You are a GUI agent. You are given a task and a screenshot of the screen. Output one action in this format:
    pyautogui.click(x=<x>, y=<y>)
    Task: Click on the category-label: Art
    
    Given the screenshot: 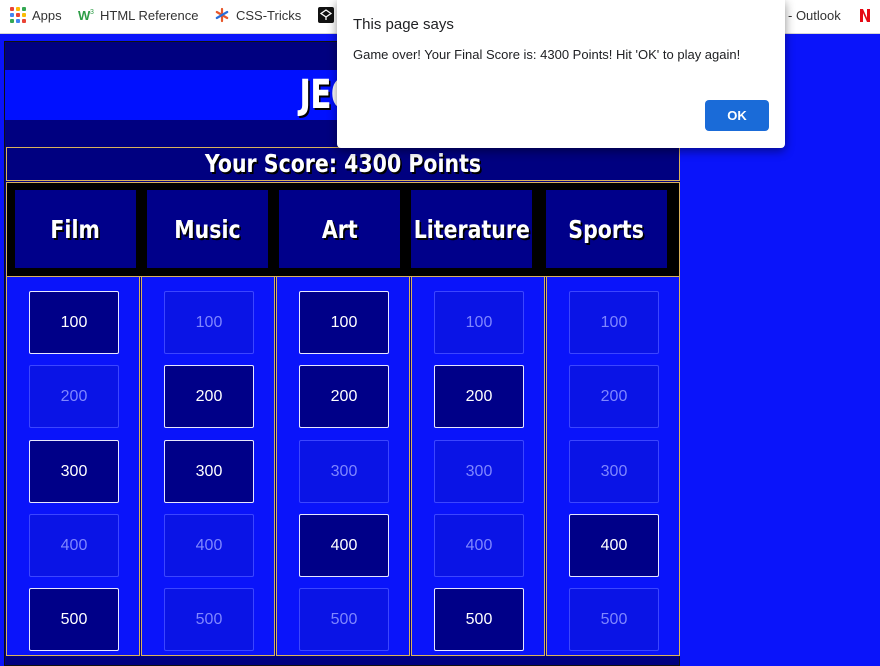 What is the action you would take?
    pyautogui.click(x=339, y=229)
    